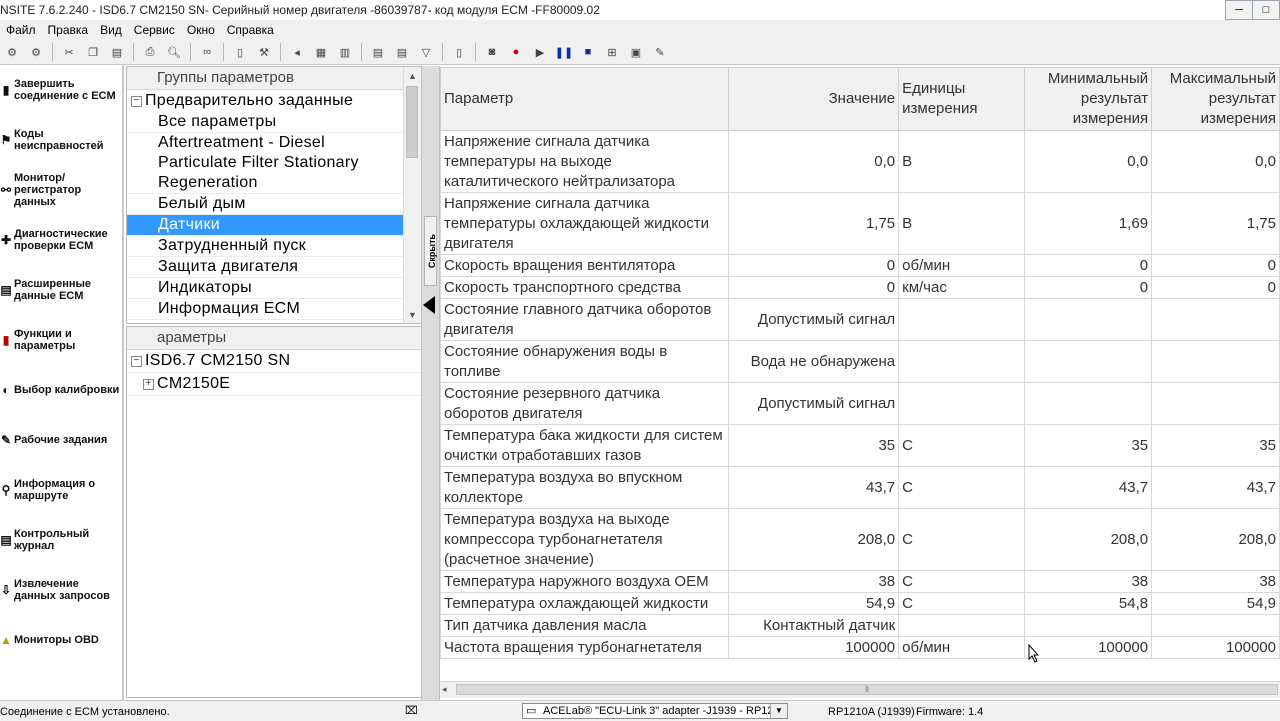 The height and width of the screenshot is (721, 1280). Describe the element at coordinates (813, 625) in the screenshot. I see `cell-value: Контактный датчик` at that location.